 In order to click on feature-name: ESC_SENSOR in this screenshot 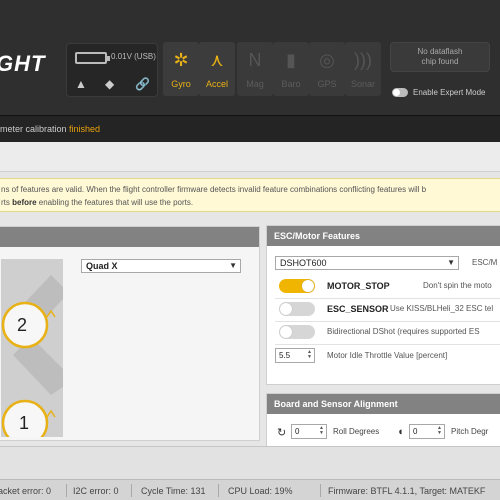, I will do `click(358, 309)`.